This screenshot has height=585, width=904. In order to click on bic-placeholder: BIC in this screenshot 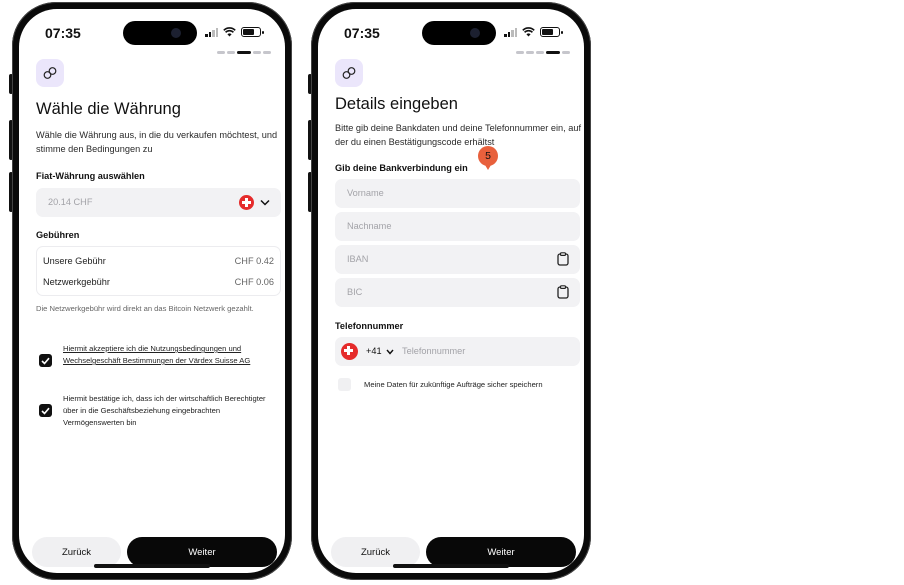, I will do `click(355, 292)`.